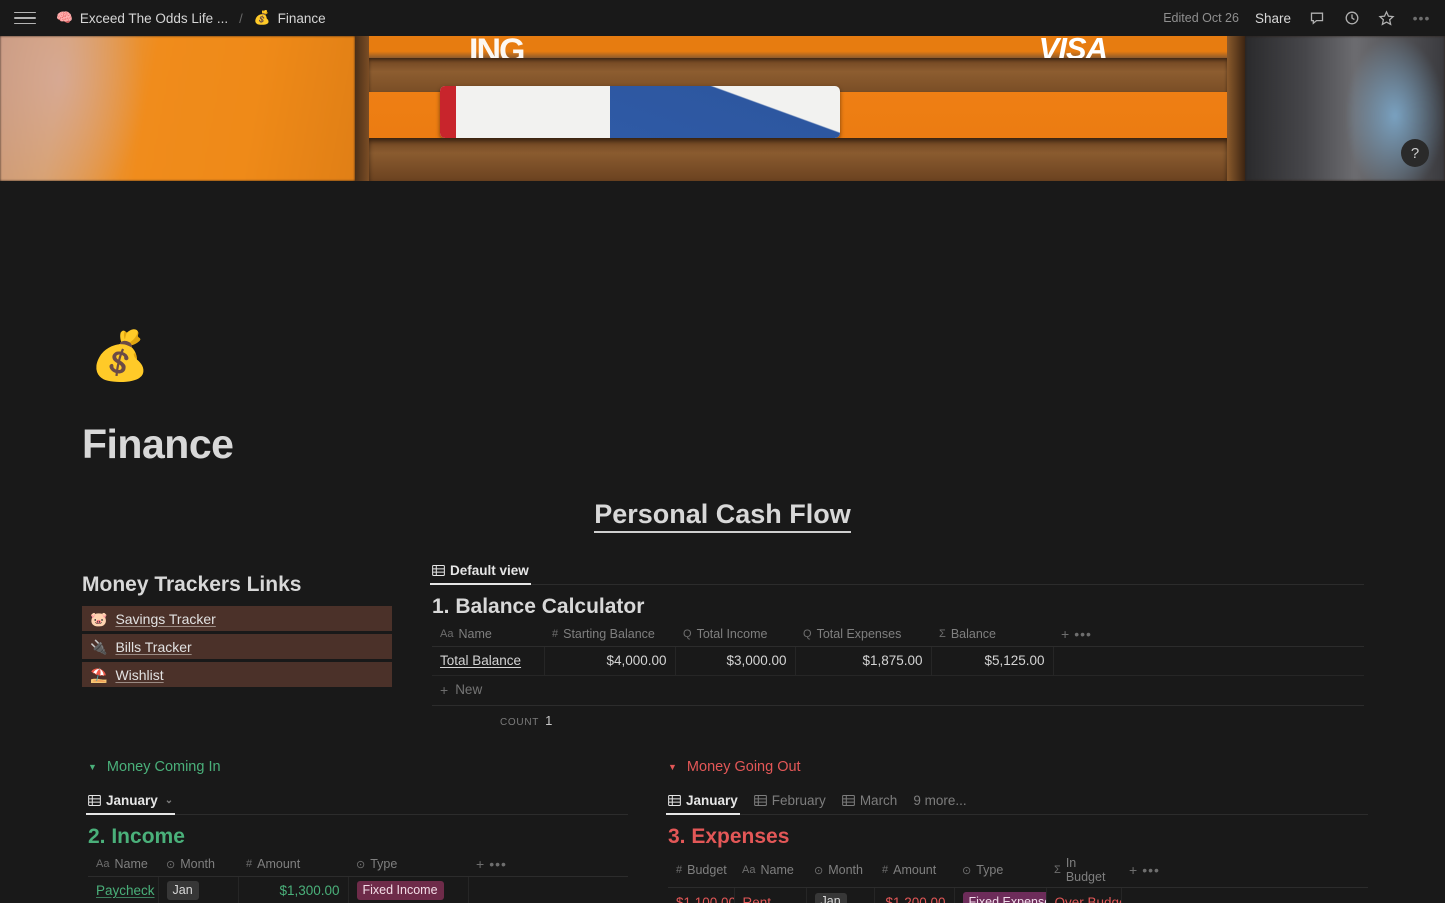  What do you see at coordinates (480, 660) in the screenshot?
I see `row-title-link: Total Balance` at bounding box center [480, 660].